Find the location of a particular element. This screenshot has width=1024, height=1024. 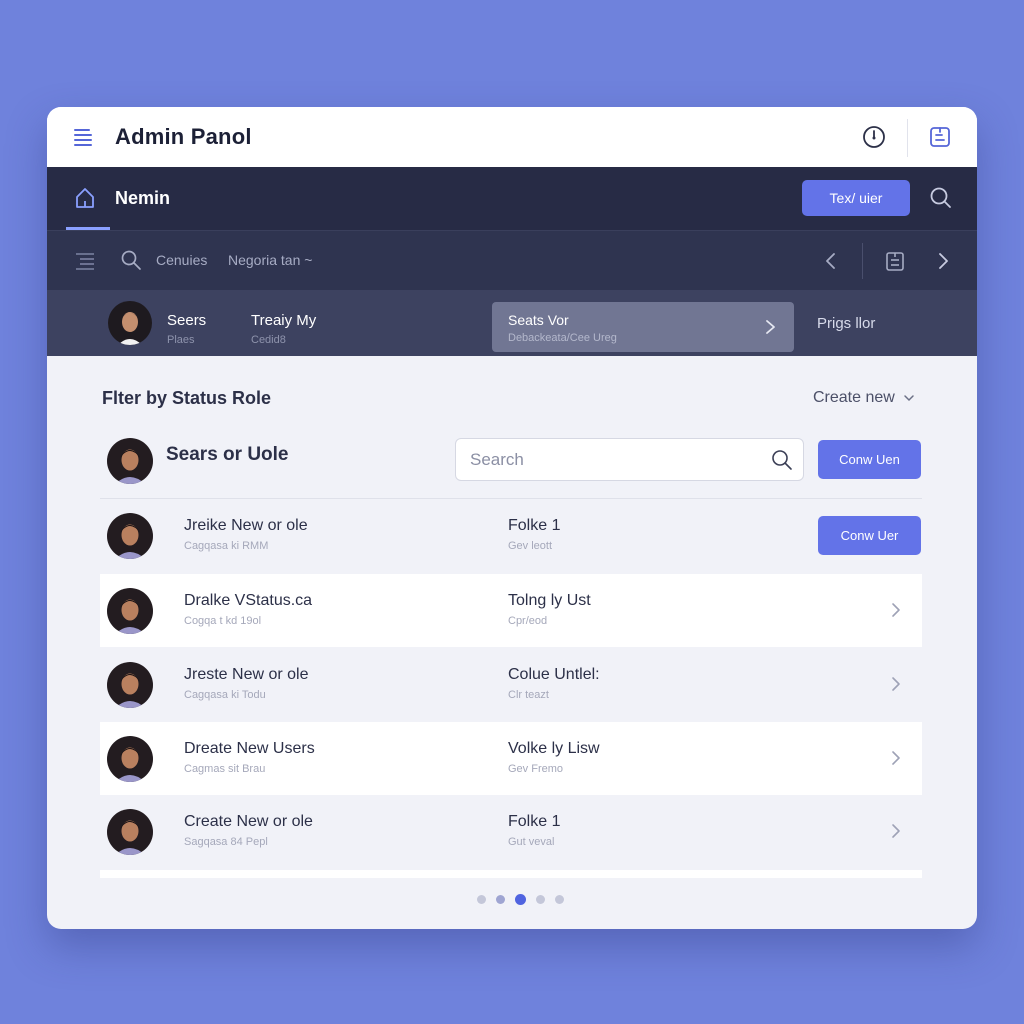

list-item-partial is located at coordinates (511, 874).